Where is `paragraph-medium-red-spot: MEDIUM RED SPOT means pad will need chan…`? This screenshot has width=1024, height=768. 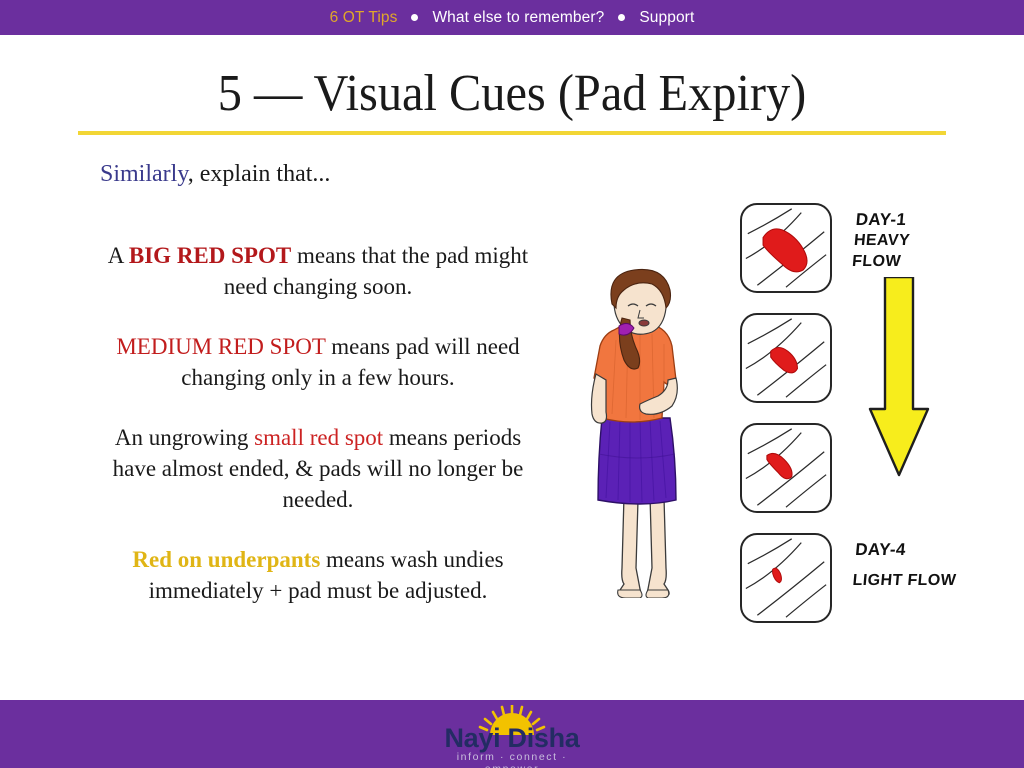 paragraph-medium-red-spot: MEDIUM RED SPOT means pad will need chan… is located at coordinates (318, 362).